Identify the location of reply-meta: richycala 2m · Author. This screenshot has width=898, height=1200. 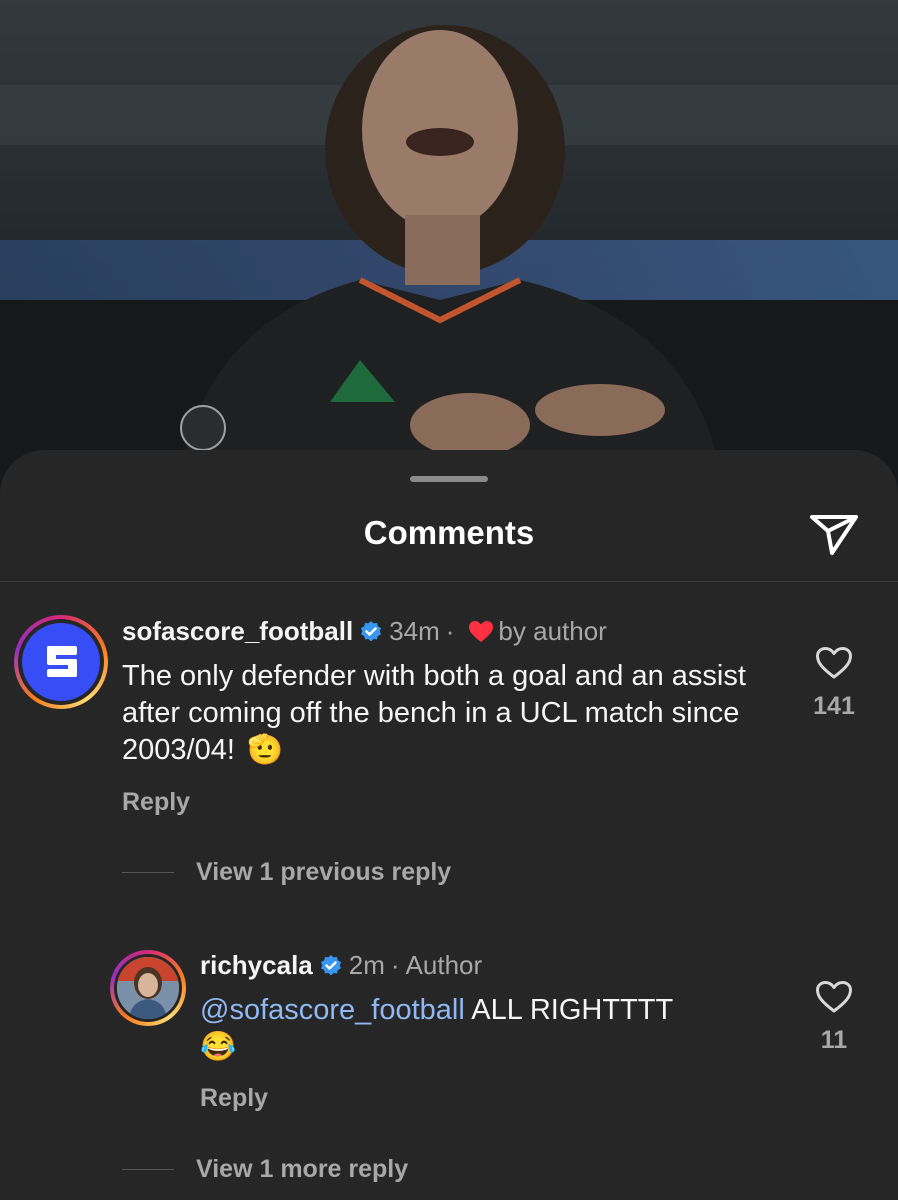
(341, 965).